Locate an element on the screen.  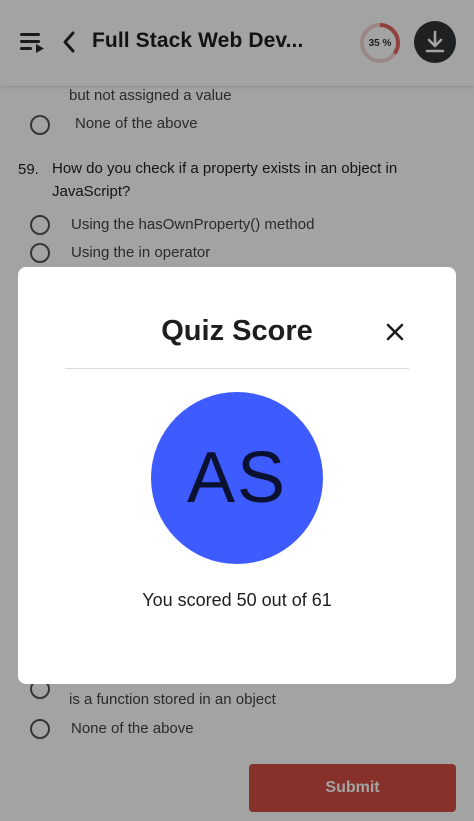
score-text: You scored 50 out of 61 is located at coordinates (237, 600).